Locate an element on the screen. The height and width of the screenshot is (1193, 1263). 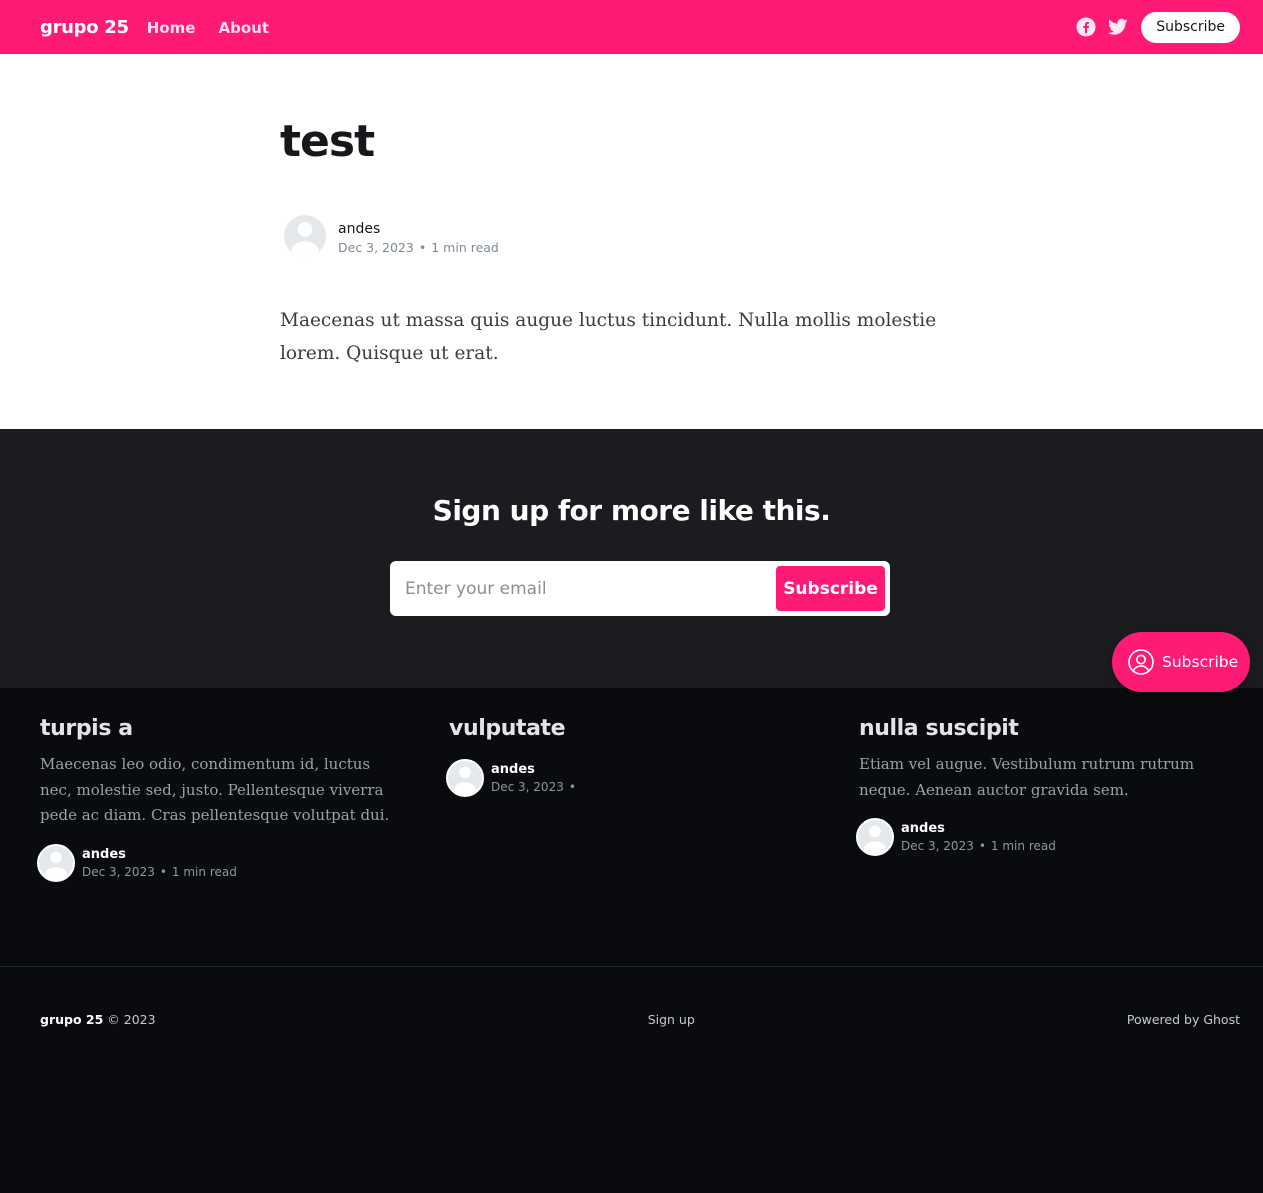
article-byline: andes Dec 3, 2023 • 1 min read is located at coordinates (390, 236).